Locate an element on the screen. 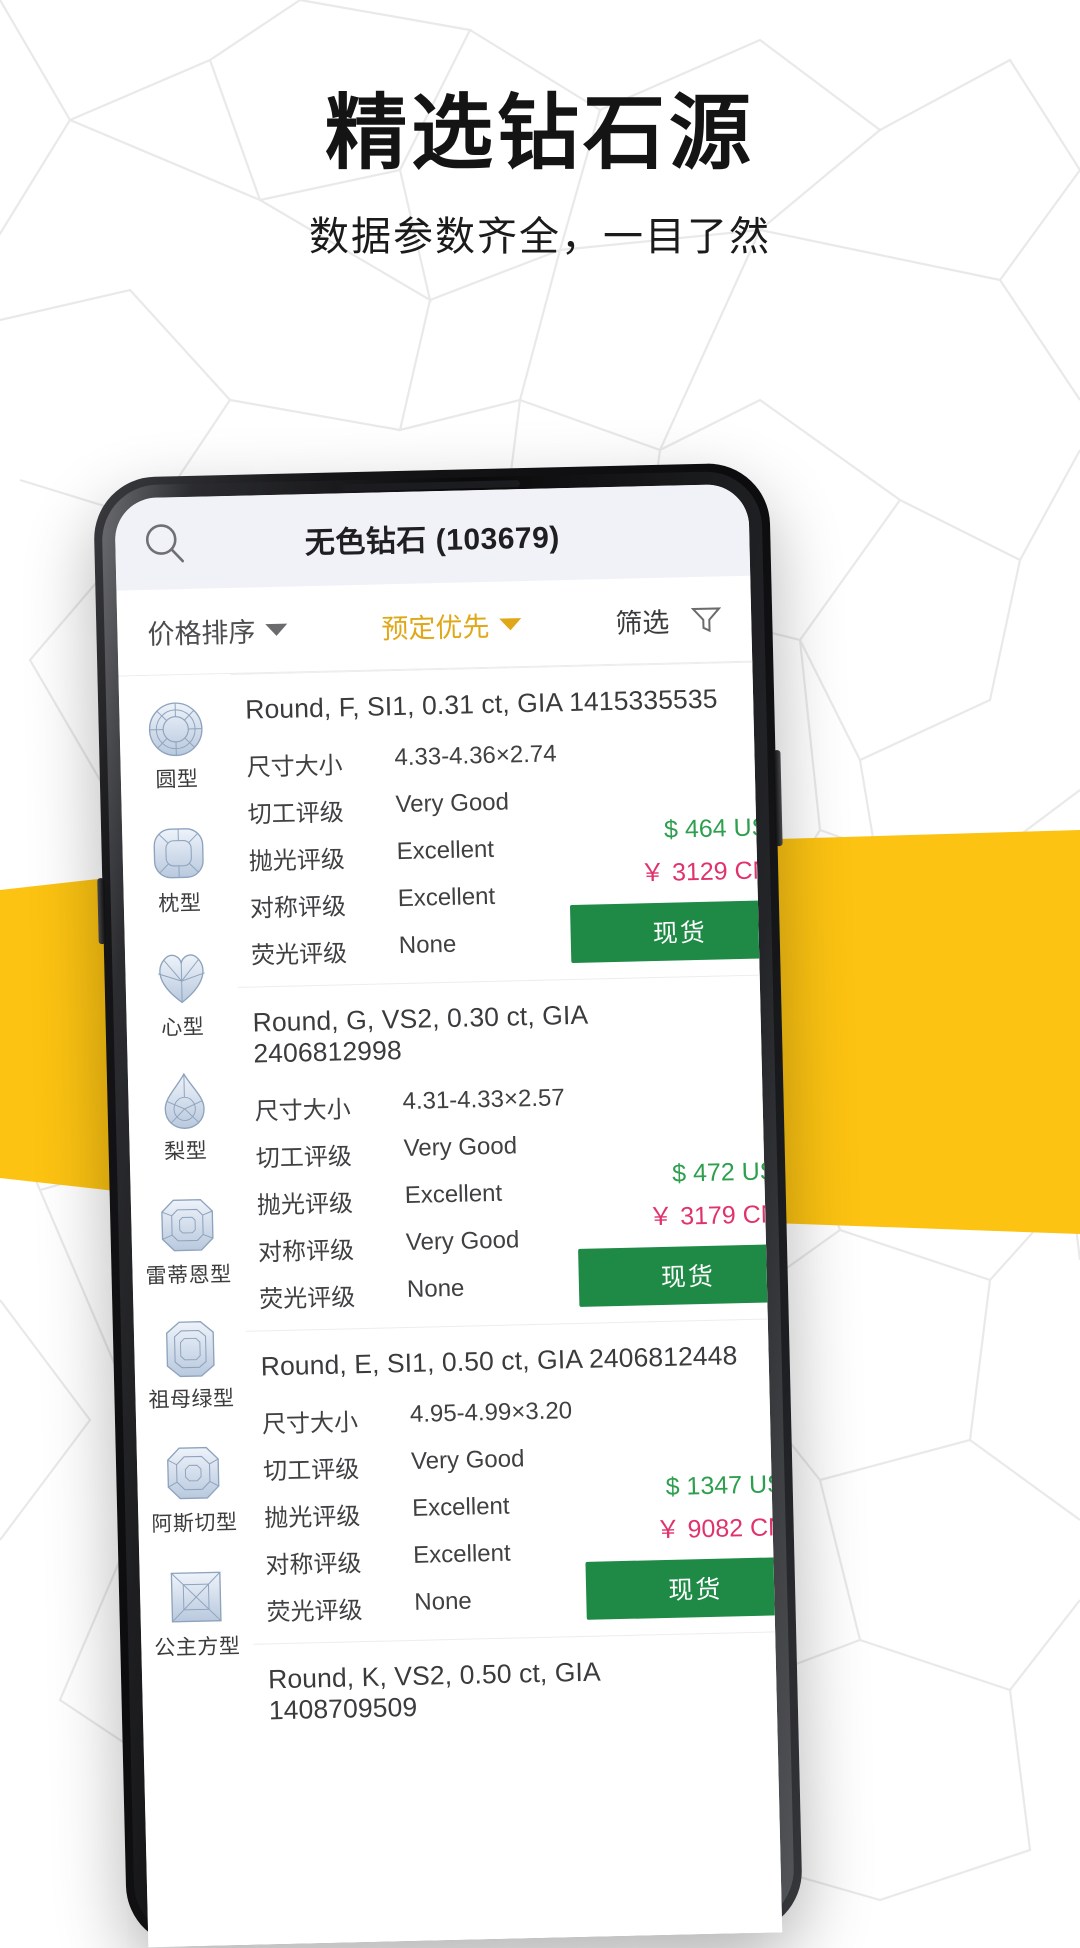  shape-label: 圆型 is located at coordinates (177, 777).